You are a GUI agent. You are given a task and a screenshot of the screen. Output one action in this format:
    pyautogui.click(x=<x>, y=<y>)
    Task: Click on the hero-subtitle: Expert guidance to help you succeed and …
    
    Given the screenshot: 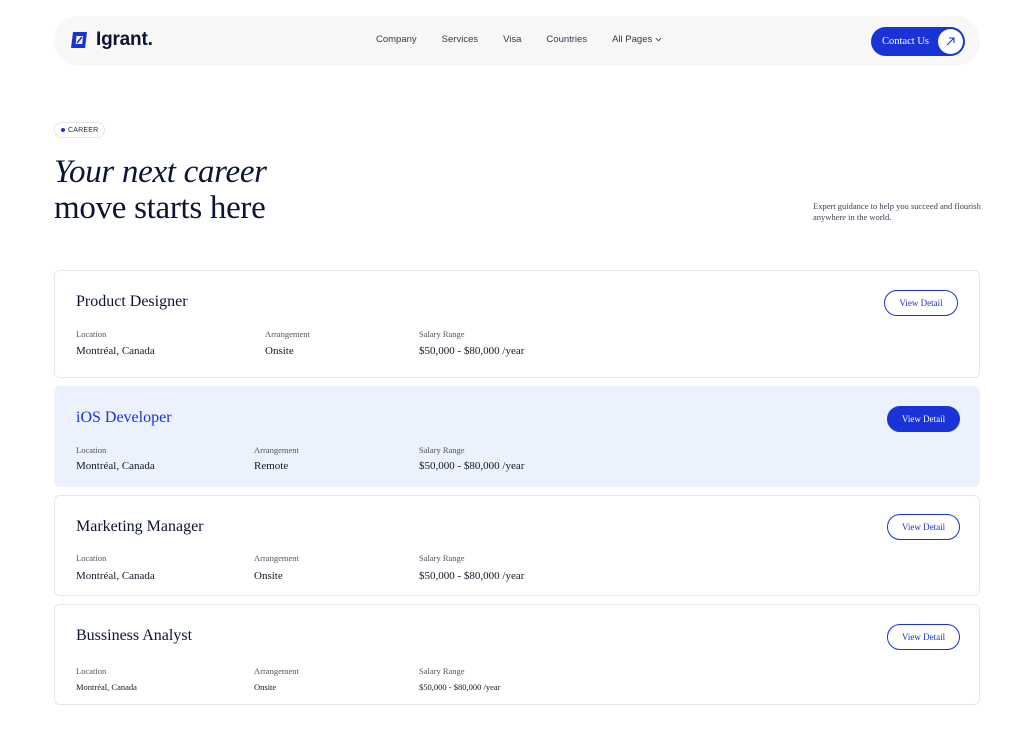 What is the action you would take?
    pyautogui.click(x=897, y=211)
    